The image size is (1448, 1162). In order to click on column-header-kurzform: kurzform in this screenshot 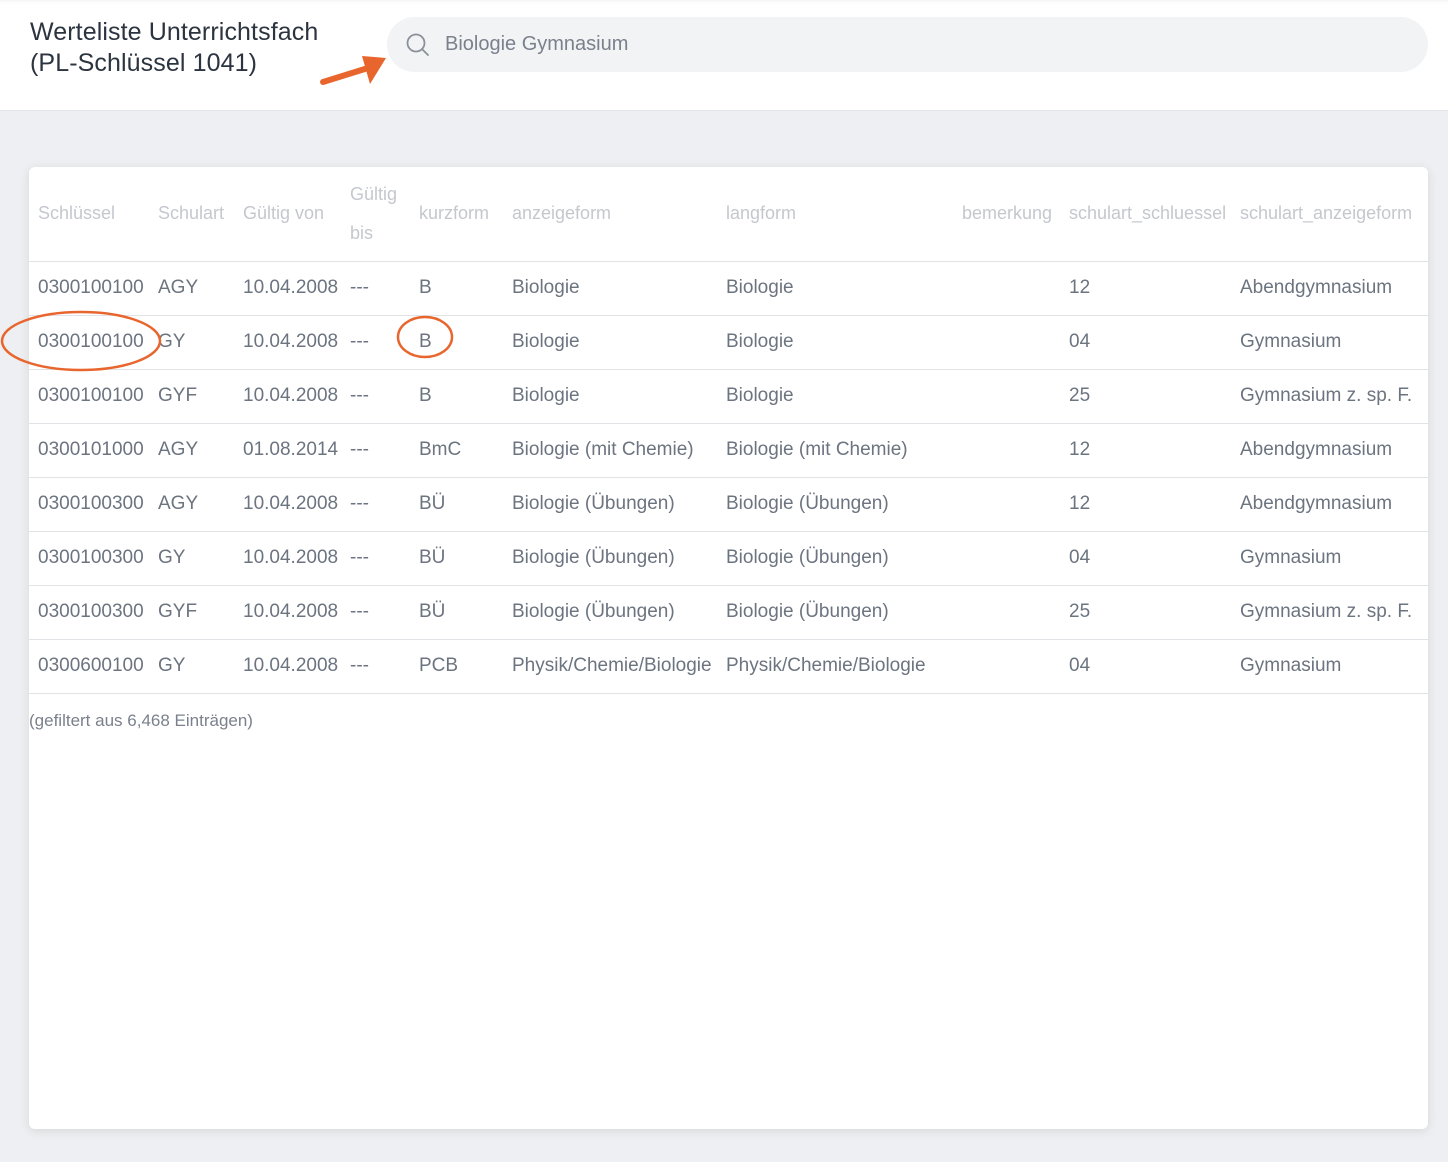, I will do `click(456, 214)`.